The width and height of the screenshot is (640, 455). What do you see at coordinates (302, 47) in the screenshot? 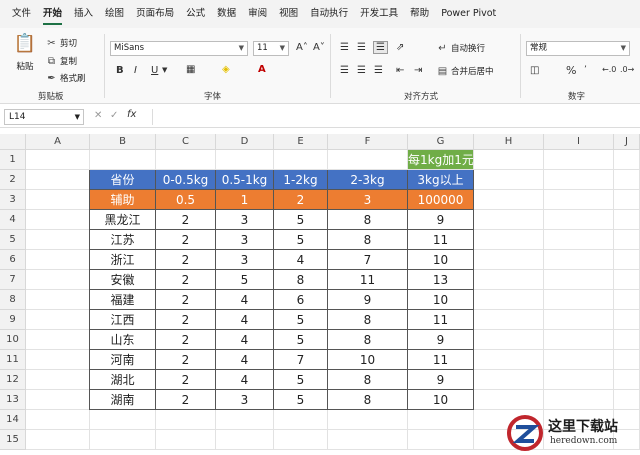
I see `increase-font-icon: A˄` at bounding box center [302, 47].